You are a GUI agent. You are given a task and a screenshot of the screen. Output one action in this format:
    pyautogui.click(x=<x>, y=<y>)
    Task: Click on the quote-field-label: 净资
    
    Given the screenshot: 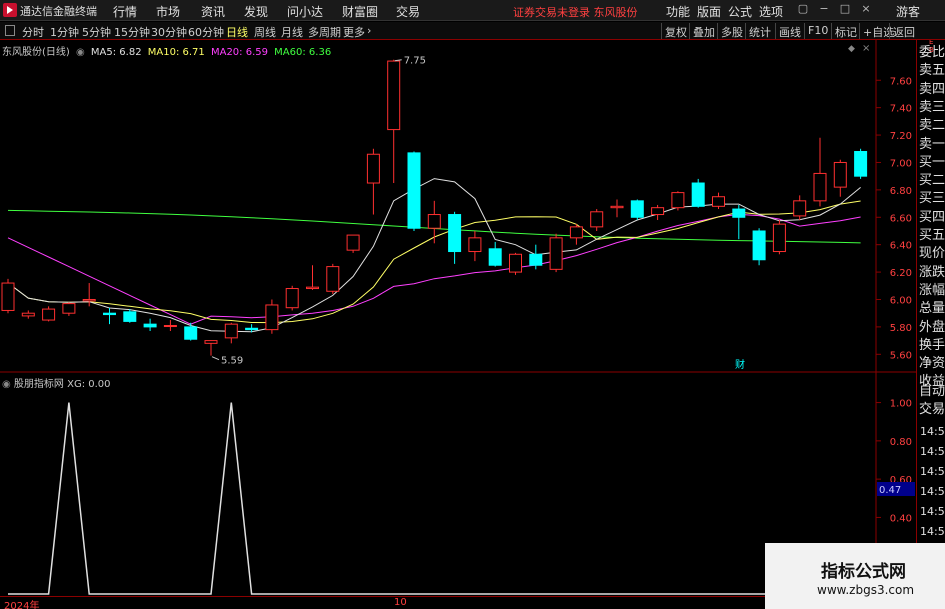 What is the action you would take?
    pyautogui.click(x=932, y=364)
    